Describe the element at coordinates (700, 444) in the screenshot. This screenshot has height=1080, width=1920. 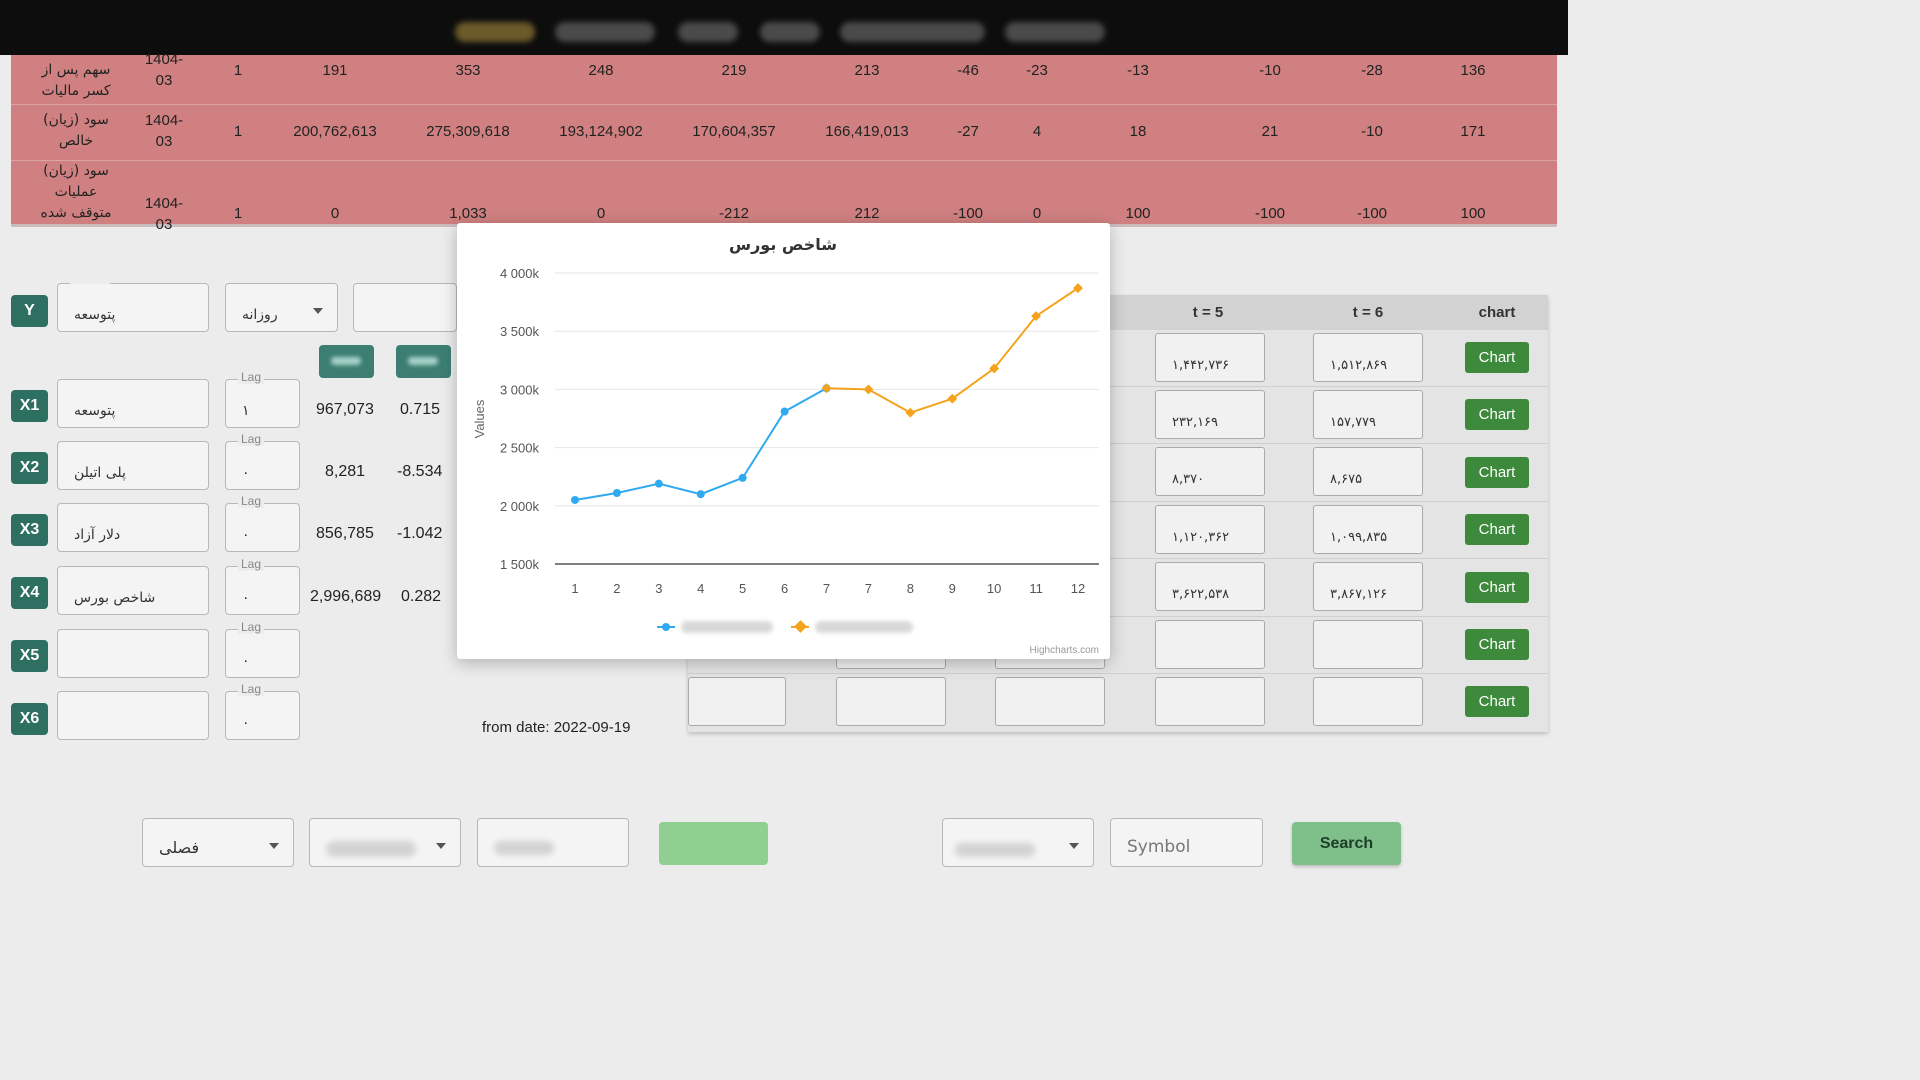
I see `series-actual-line` at that location.